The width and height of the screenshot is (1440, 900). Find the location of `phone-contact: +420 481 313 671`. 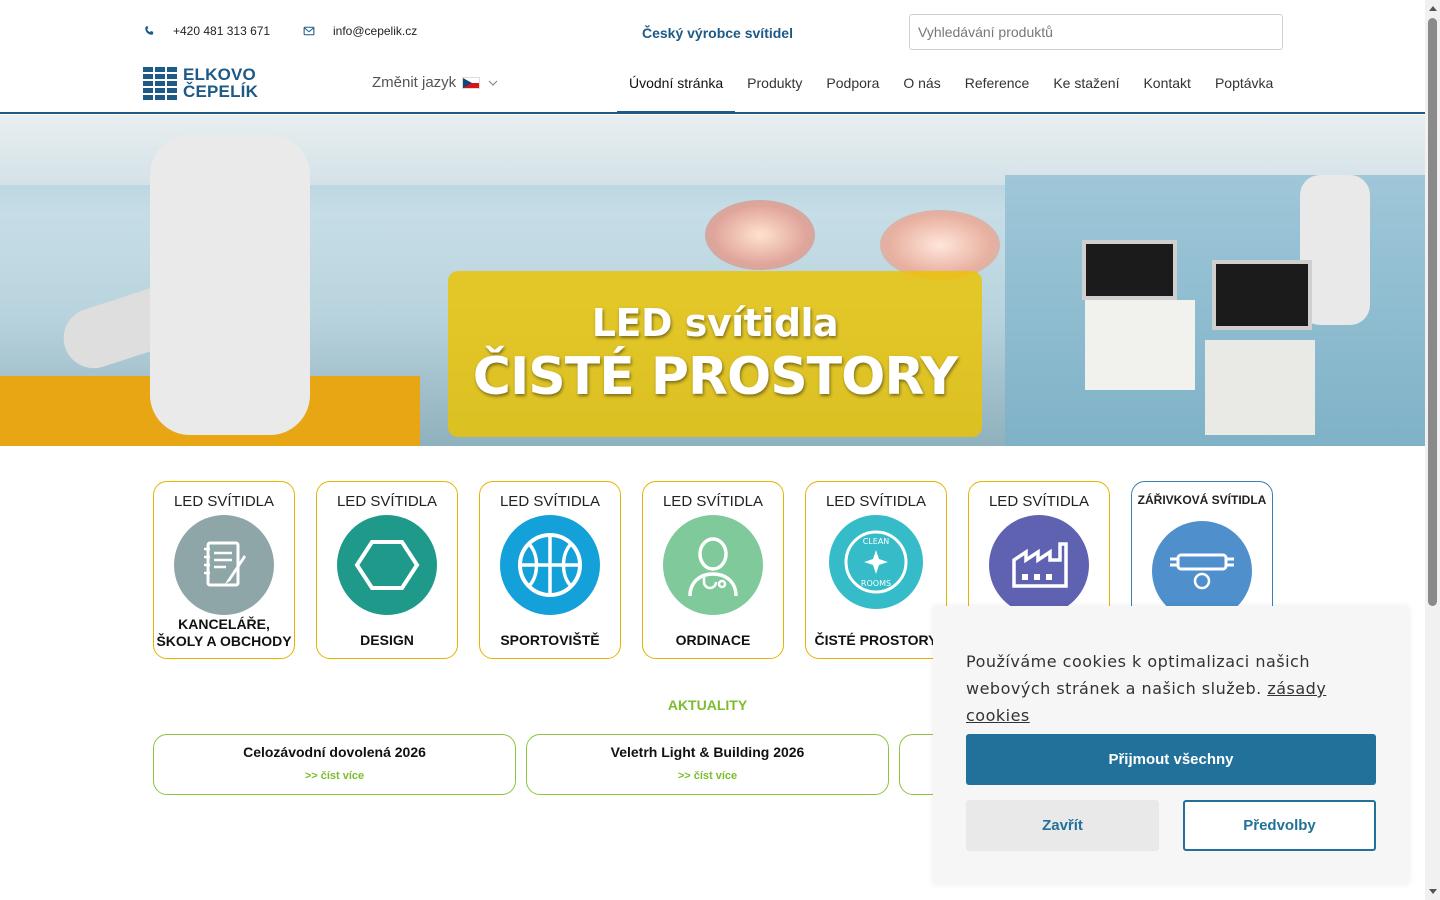

phone-contact: +420 481 313 671 is located at coordinates (206, 31).